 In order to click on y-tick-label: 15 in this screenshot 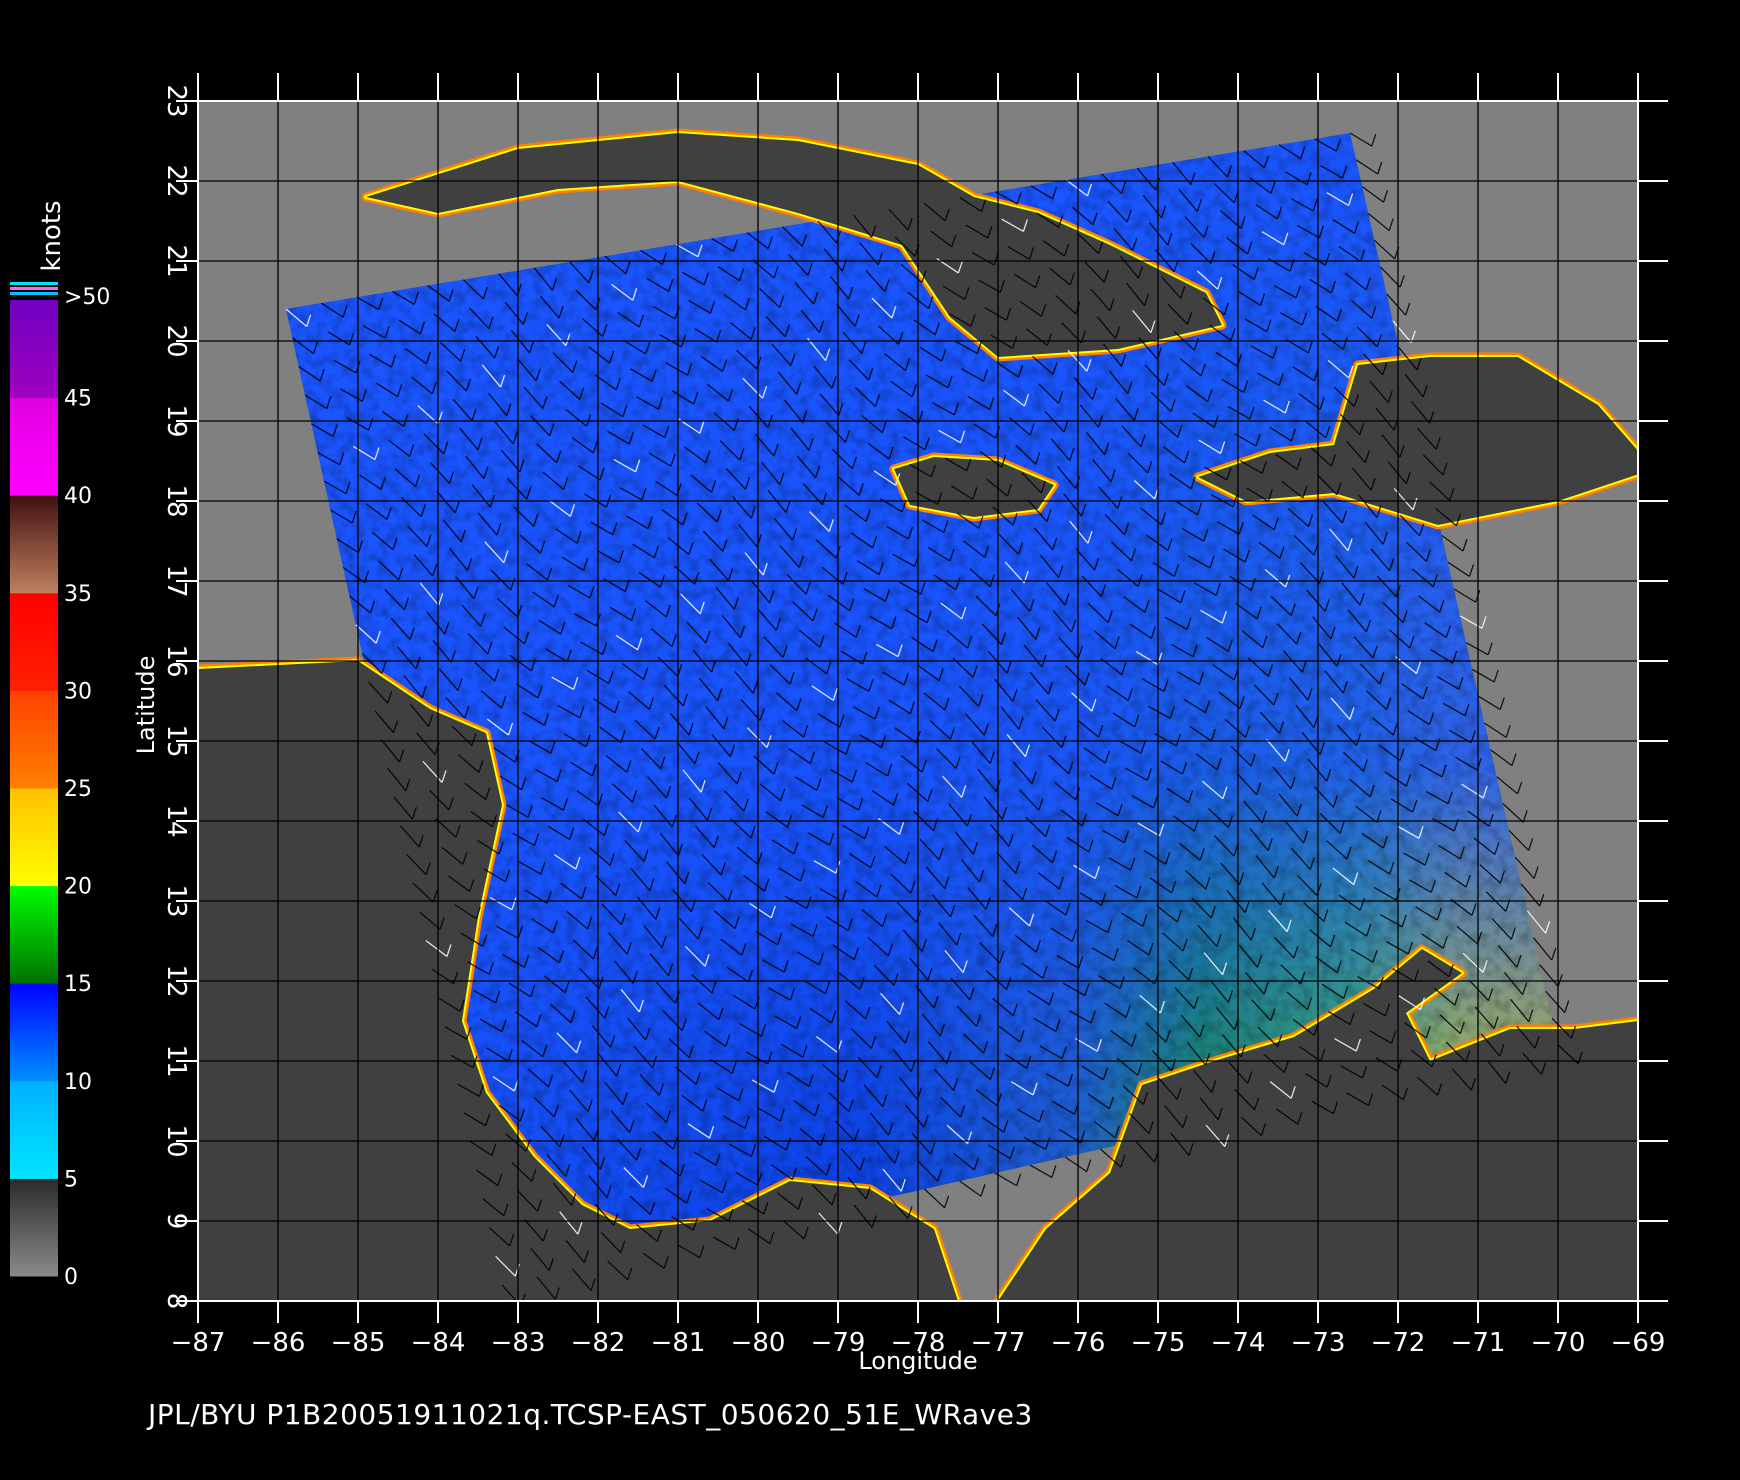, I will do `click(176, 740)`.